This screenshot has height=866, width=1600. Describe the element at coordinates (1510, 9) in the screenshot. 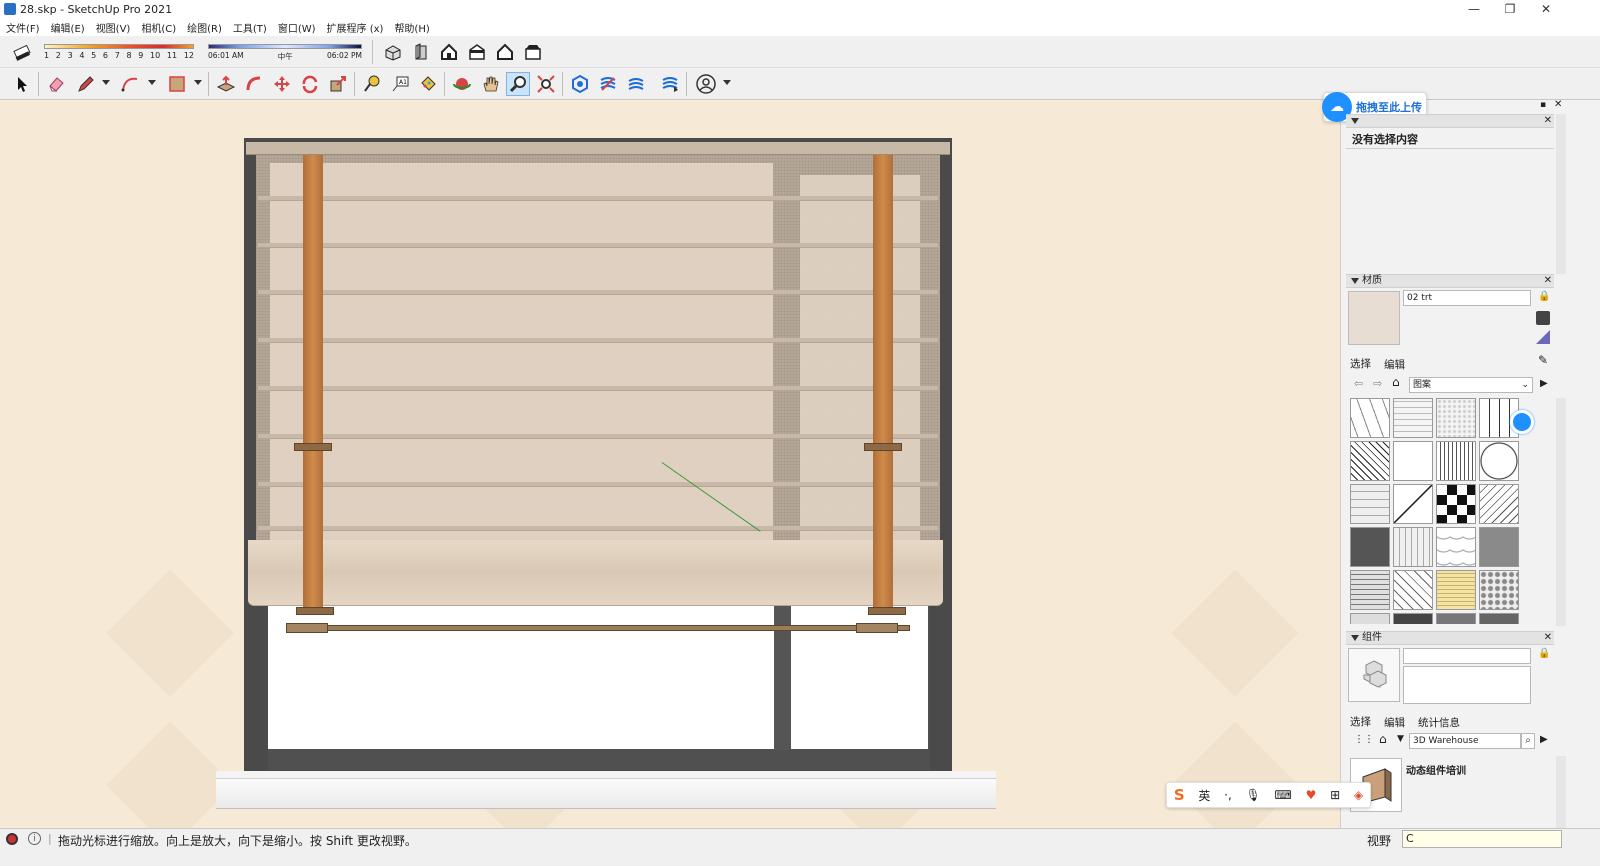

I see `restore-button: ❐` at that location.